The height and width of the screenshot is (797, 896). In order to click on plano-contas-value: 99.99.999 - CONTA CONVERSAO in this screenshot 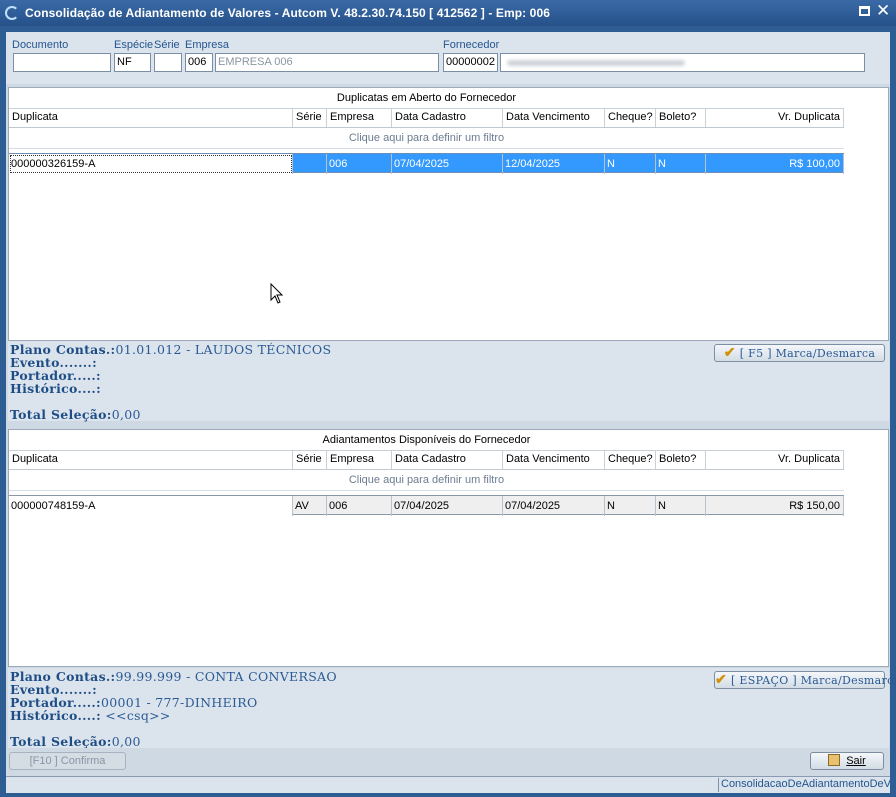, I will do `click(226, 676)`.